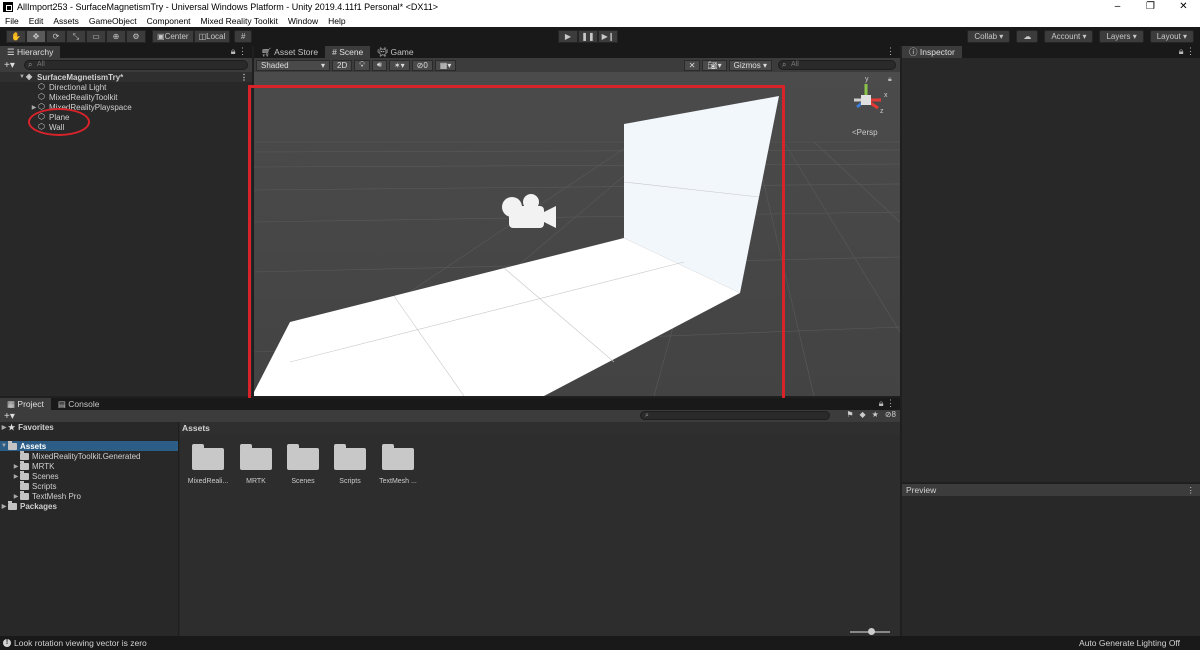 This screenshot has height=650, width=1200. Describe the element at coordinates (136, 65) in the screenshot. I see `hierarchy-search-input: All` at that location.